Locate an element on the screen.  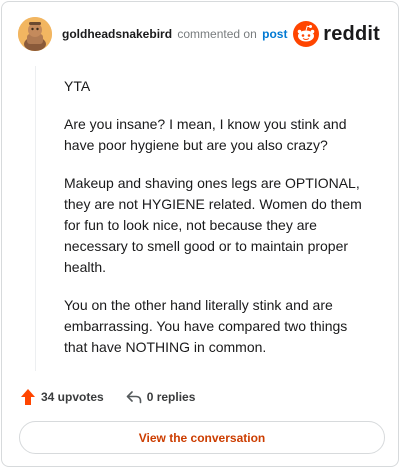
reply-count: 0 replies is located at coordinates (171, 397).